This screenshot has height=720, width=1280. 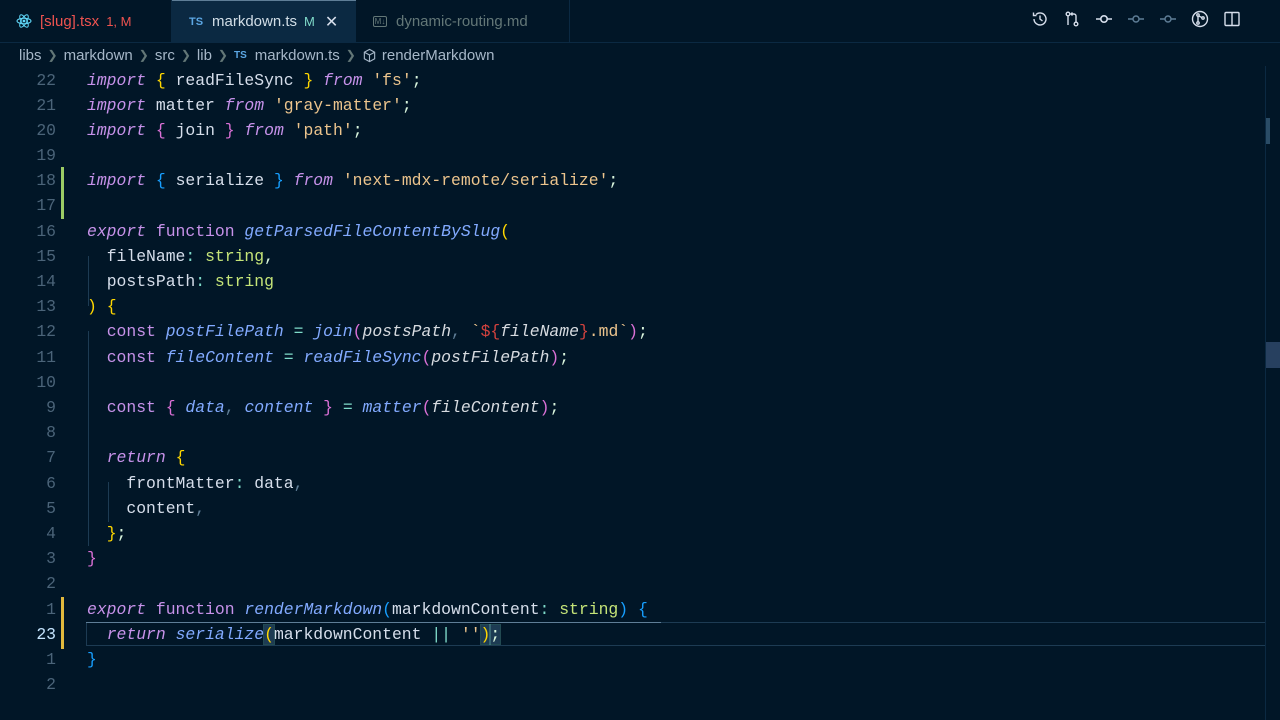 I want to click on code-text: ) {, so click(x=102, y=306).